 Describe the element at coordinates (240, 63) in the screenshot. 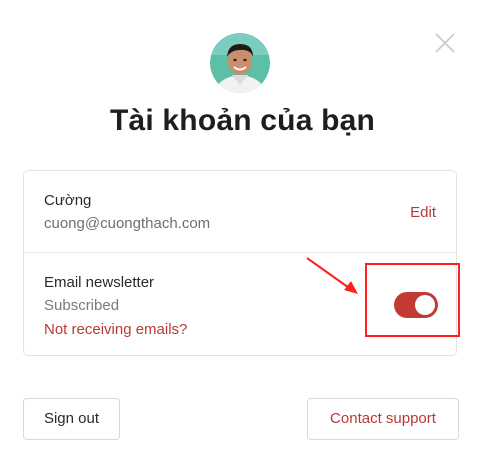

I see `avatar` at that location.